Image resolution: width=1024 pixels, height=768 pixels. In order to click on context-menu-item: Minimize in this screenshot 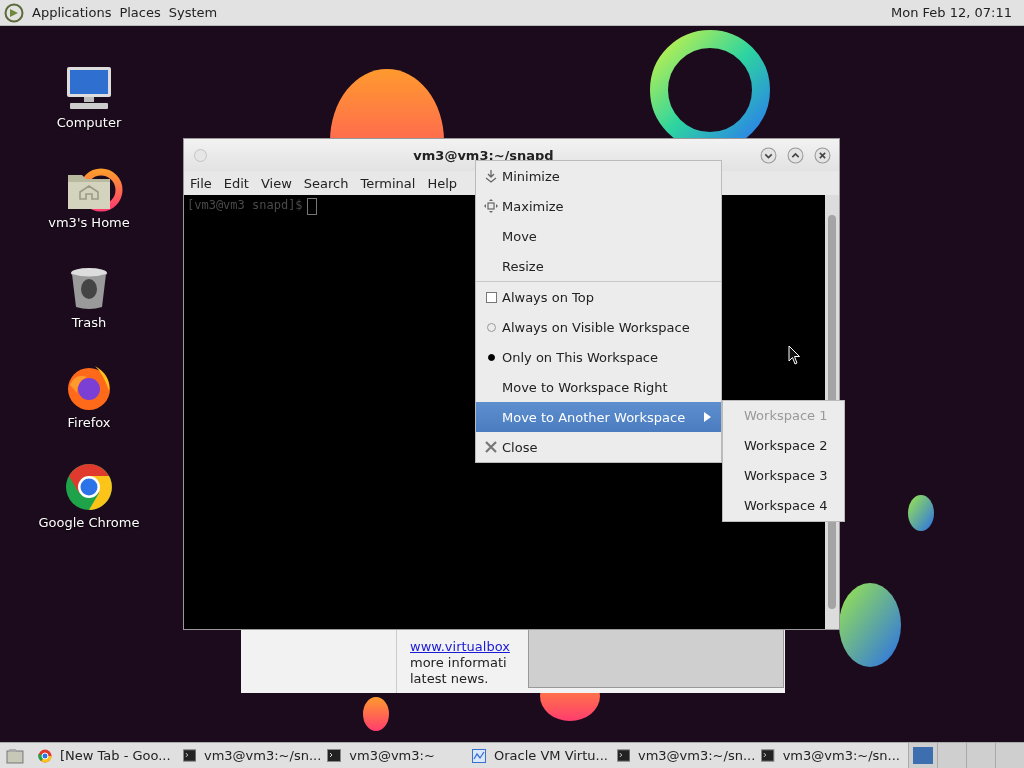, I will do `click(598, 176)`.